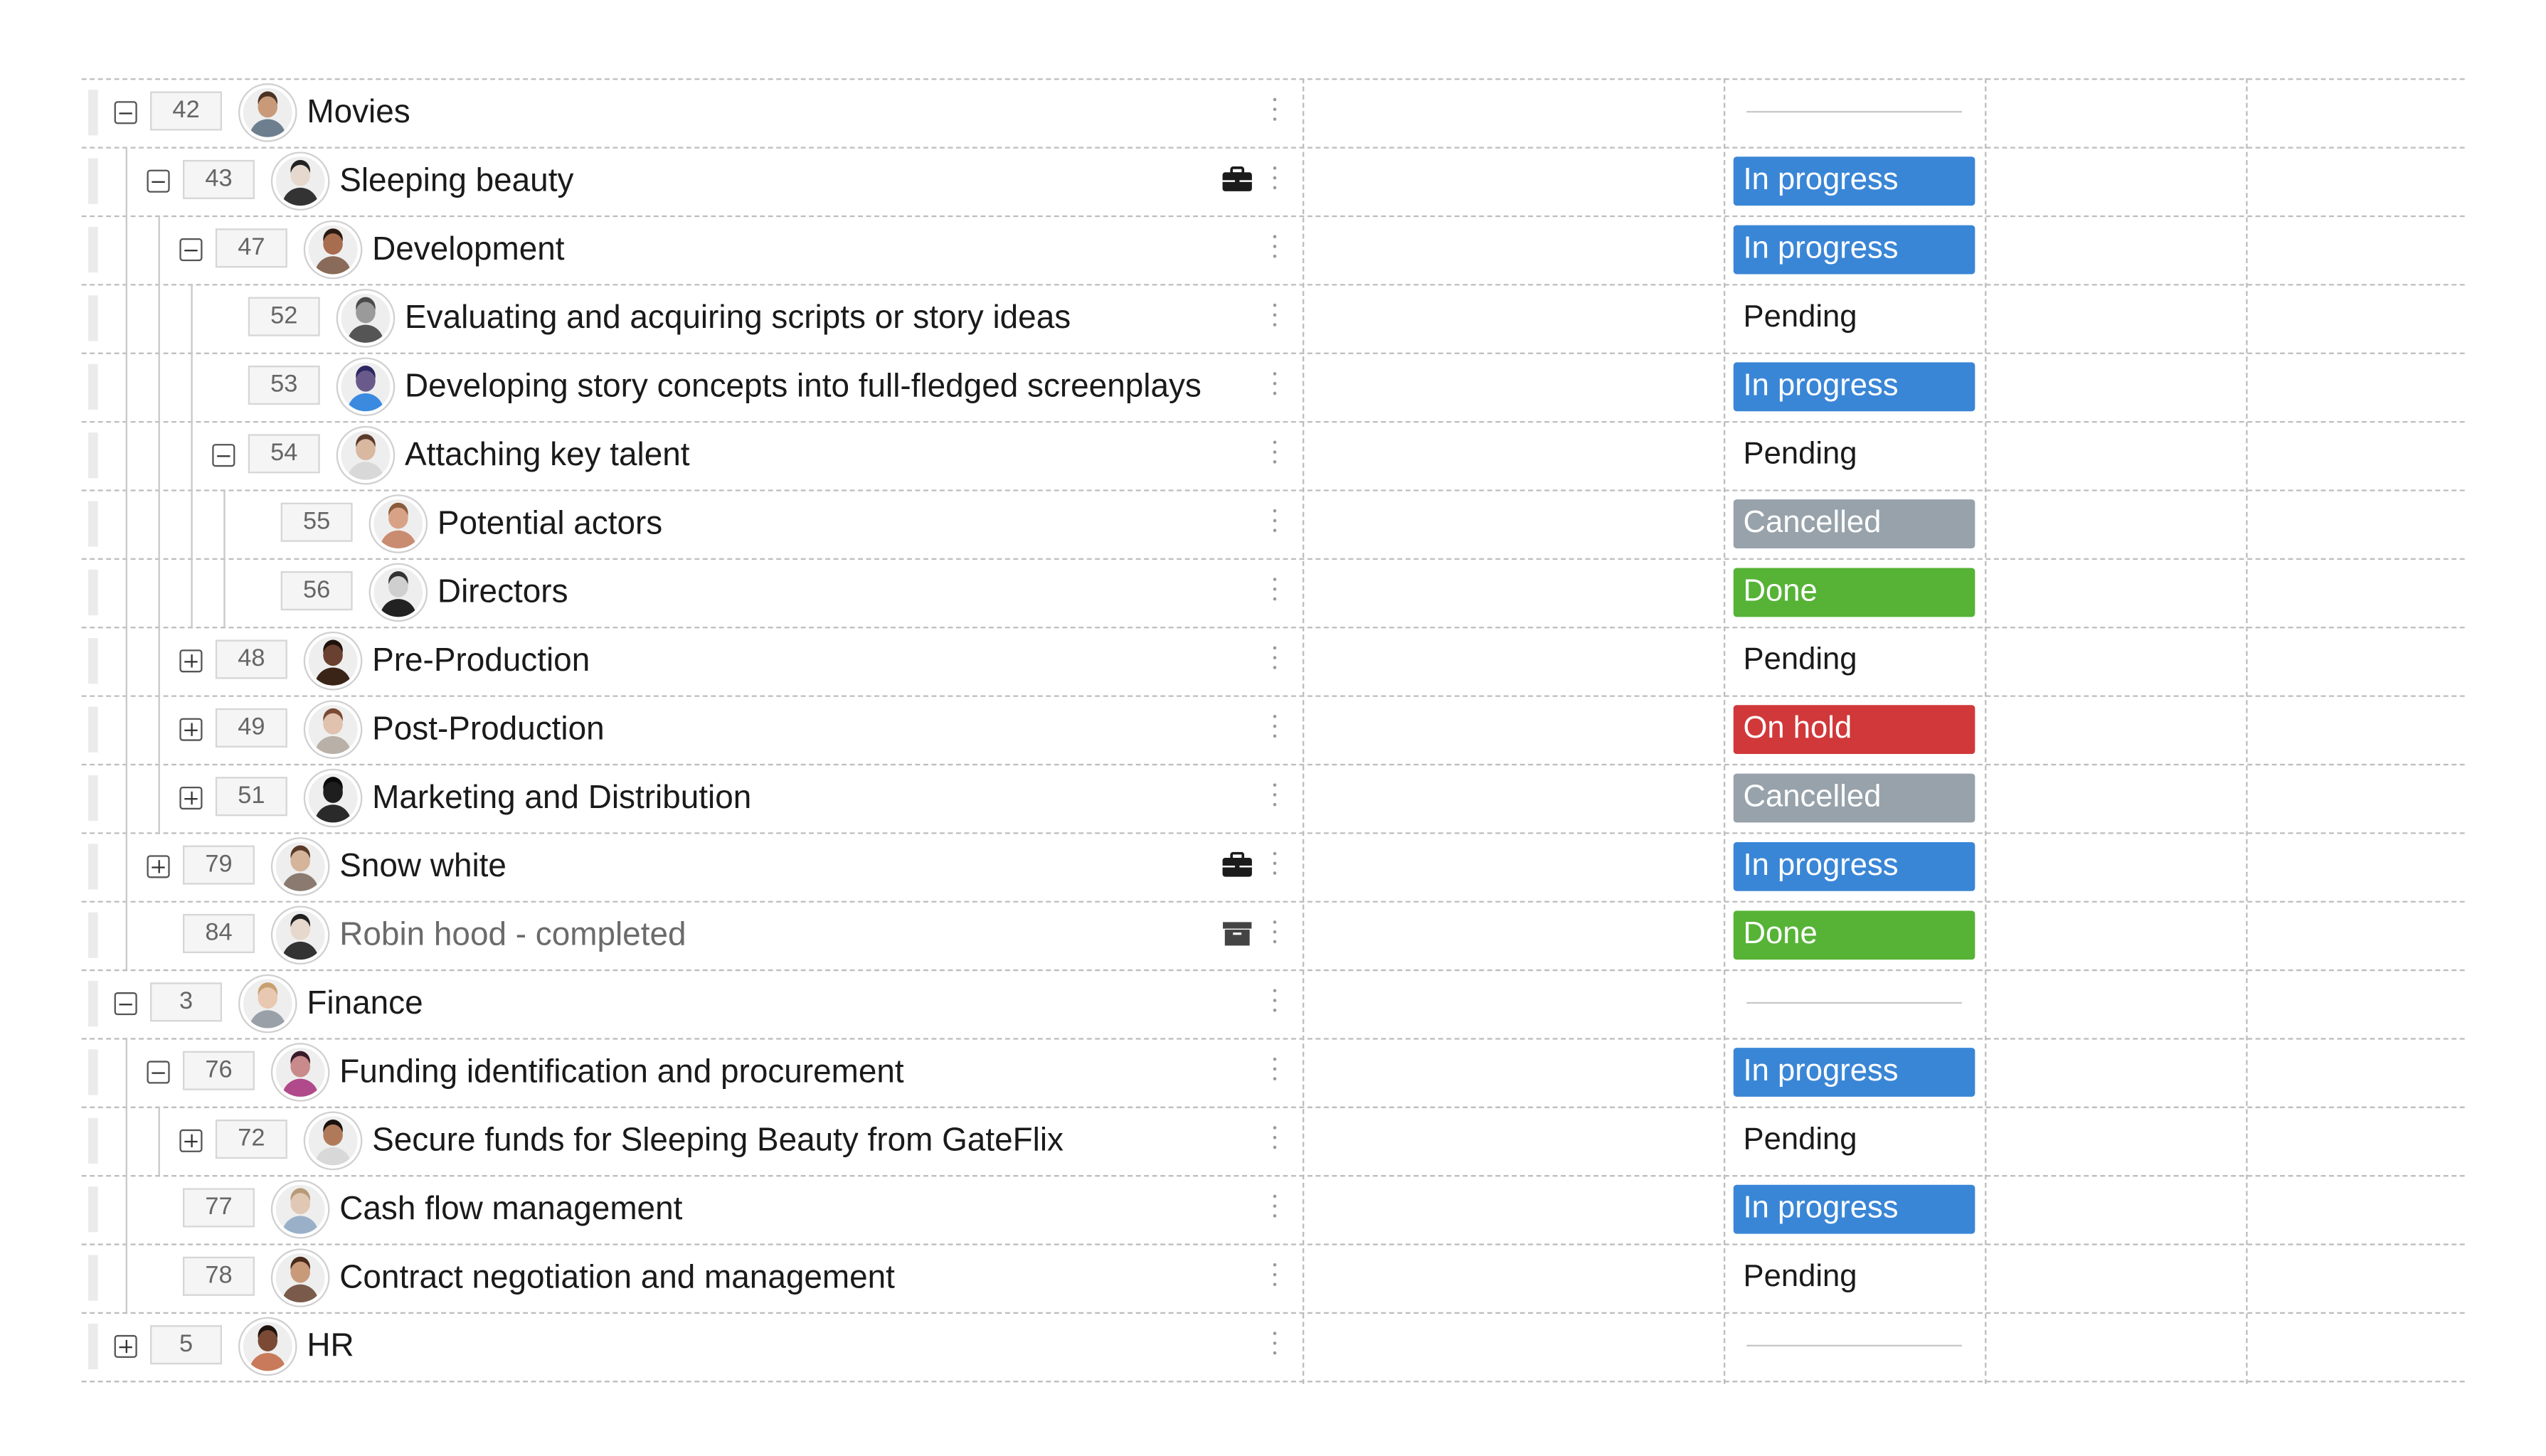  I want to click on table-row: 5 HR, so click(1273, 1346).